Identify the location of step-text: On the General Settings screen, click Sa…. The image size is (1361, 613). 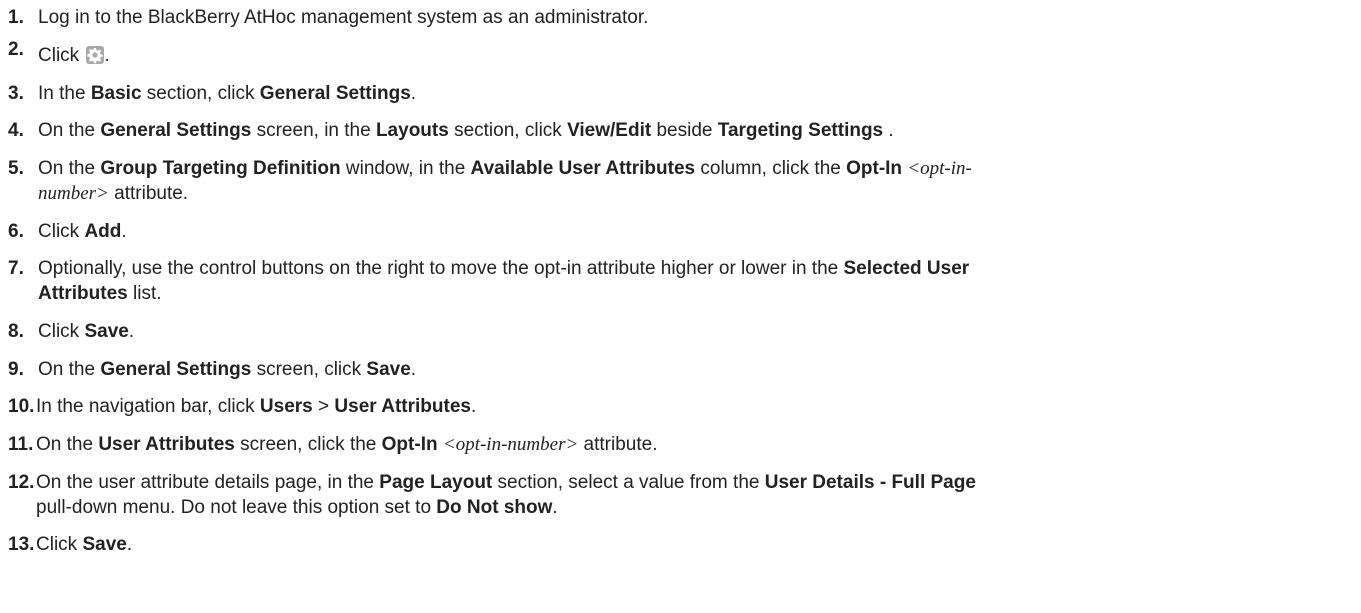
(678, 369).